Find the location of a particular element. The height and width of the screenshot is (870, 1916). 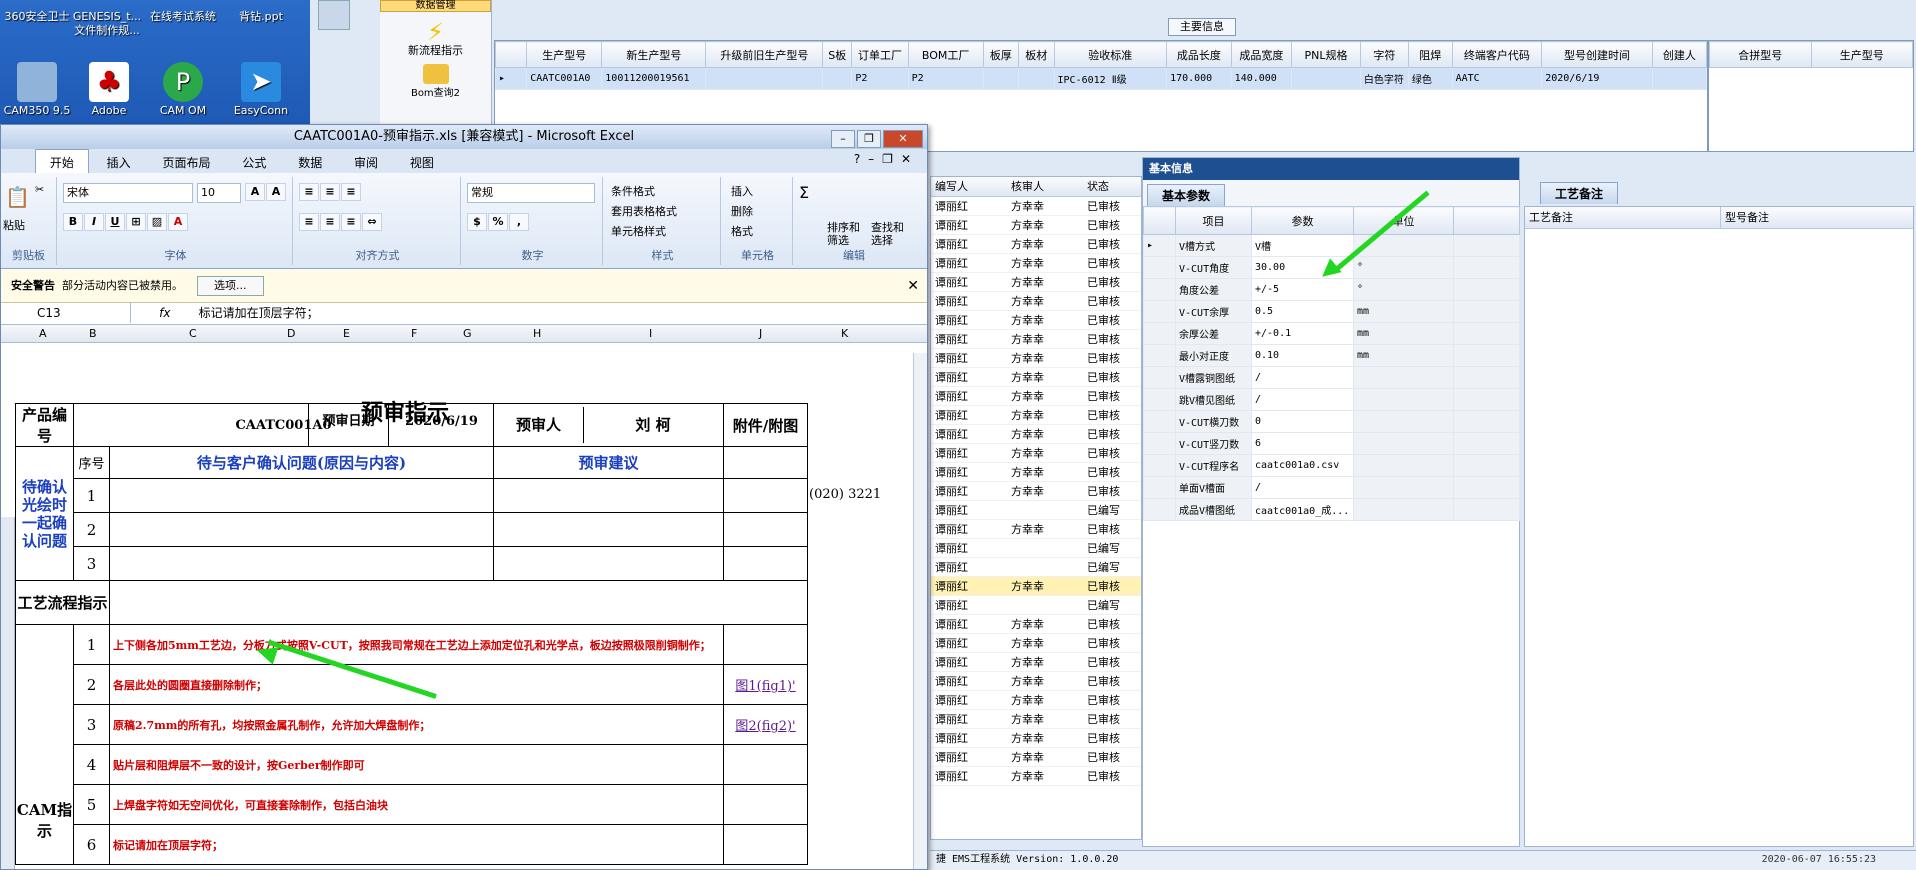

craft-notes-panel: 工艺备注 型号备注 is located at coordinates (1719, 526).